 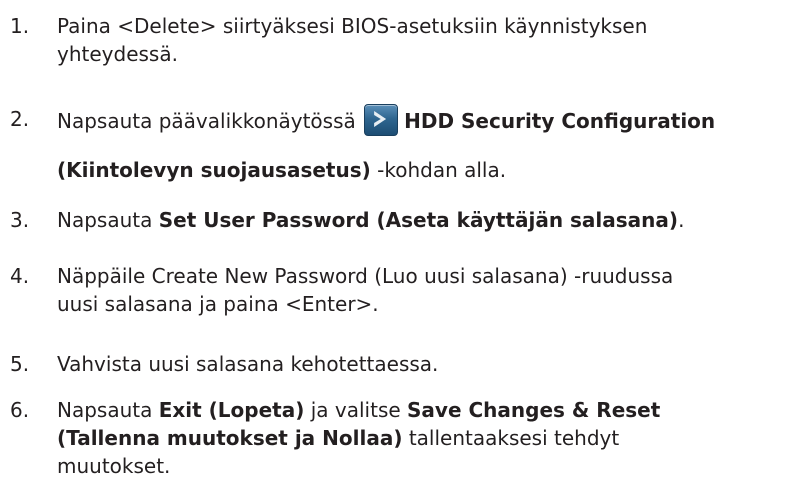 What do you see at coordinates (231, 410) in the screenshot?
I see `exit-label: Exit (Lopeta)` at bounding box center [231, 410].